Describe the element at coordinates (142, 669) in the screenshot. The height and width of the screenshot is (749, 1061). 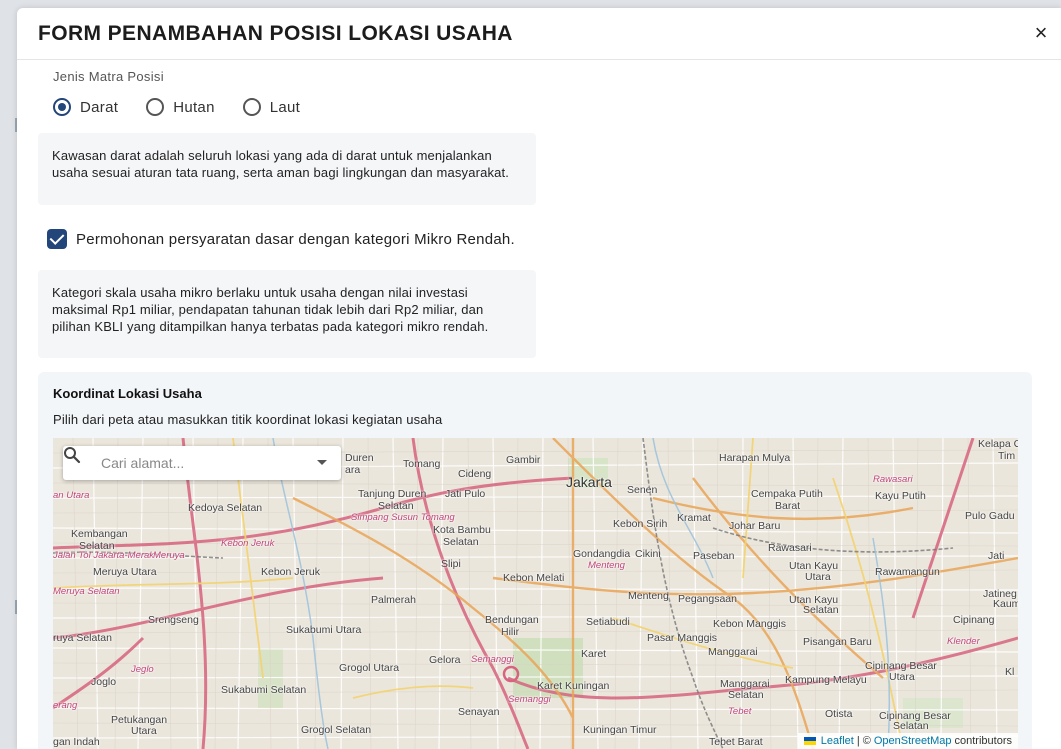
I see `map-label: Jeglo` at that location.